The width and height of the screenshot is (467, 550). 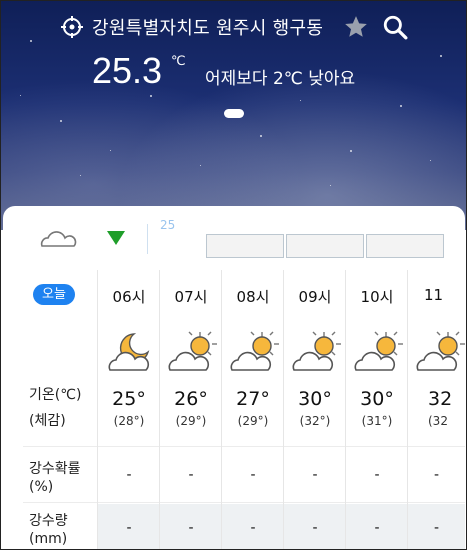 I want to click on hour-column: 06시 25° (28°) - -, so click(x=128, y=410).